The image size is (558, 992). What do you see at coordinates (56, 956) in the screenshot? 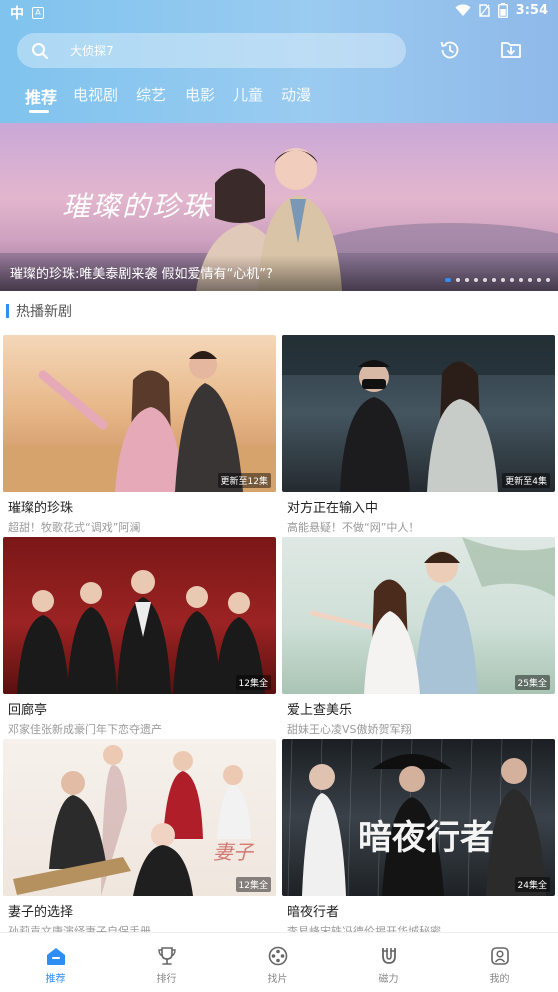
I see `home-icon` at bounding box center [56, 956].